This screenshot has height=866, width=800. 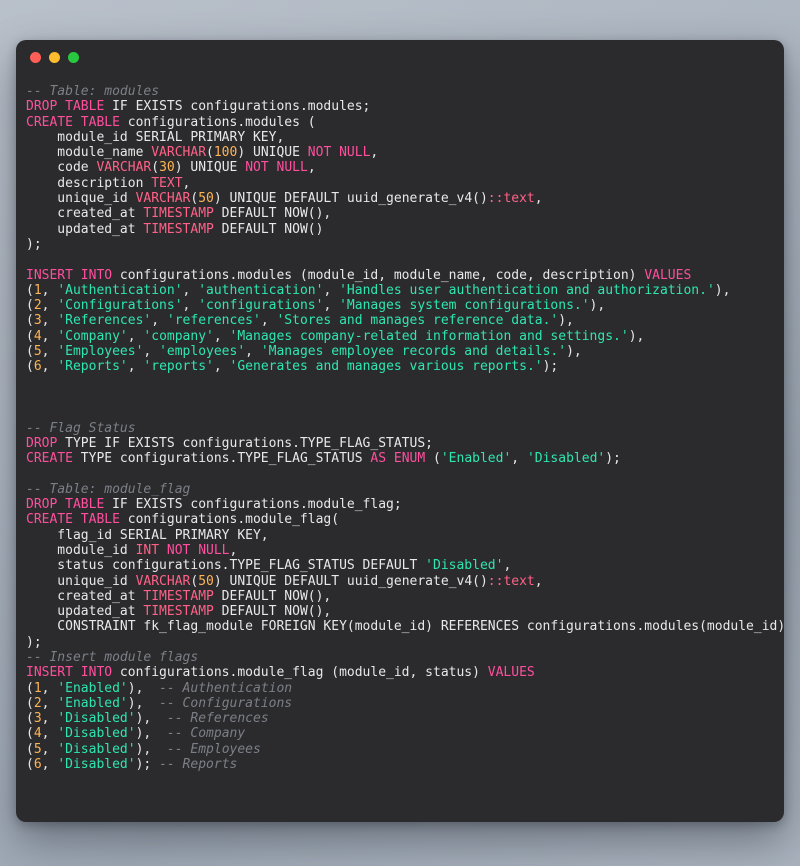 I want to click on code-token-str: 'Stores and manages reference data.', so click(x=417, y=321).